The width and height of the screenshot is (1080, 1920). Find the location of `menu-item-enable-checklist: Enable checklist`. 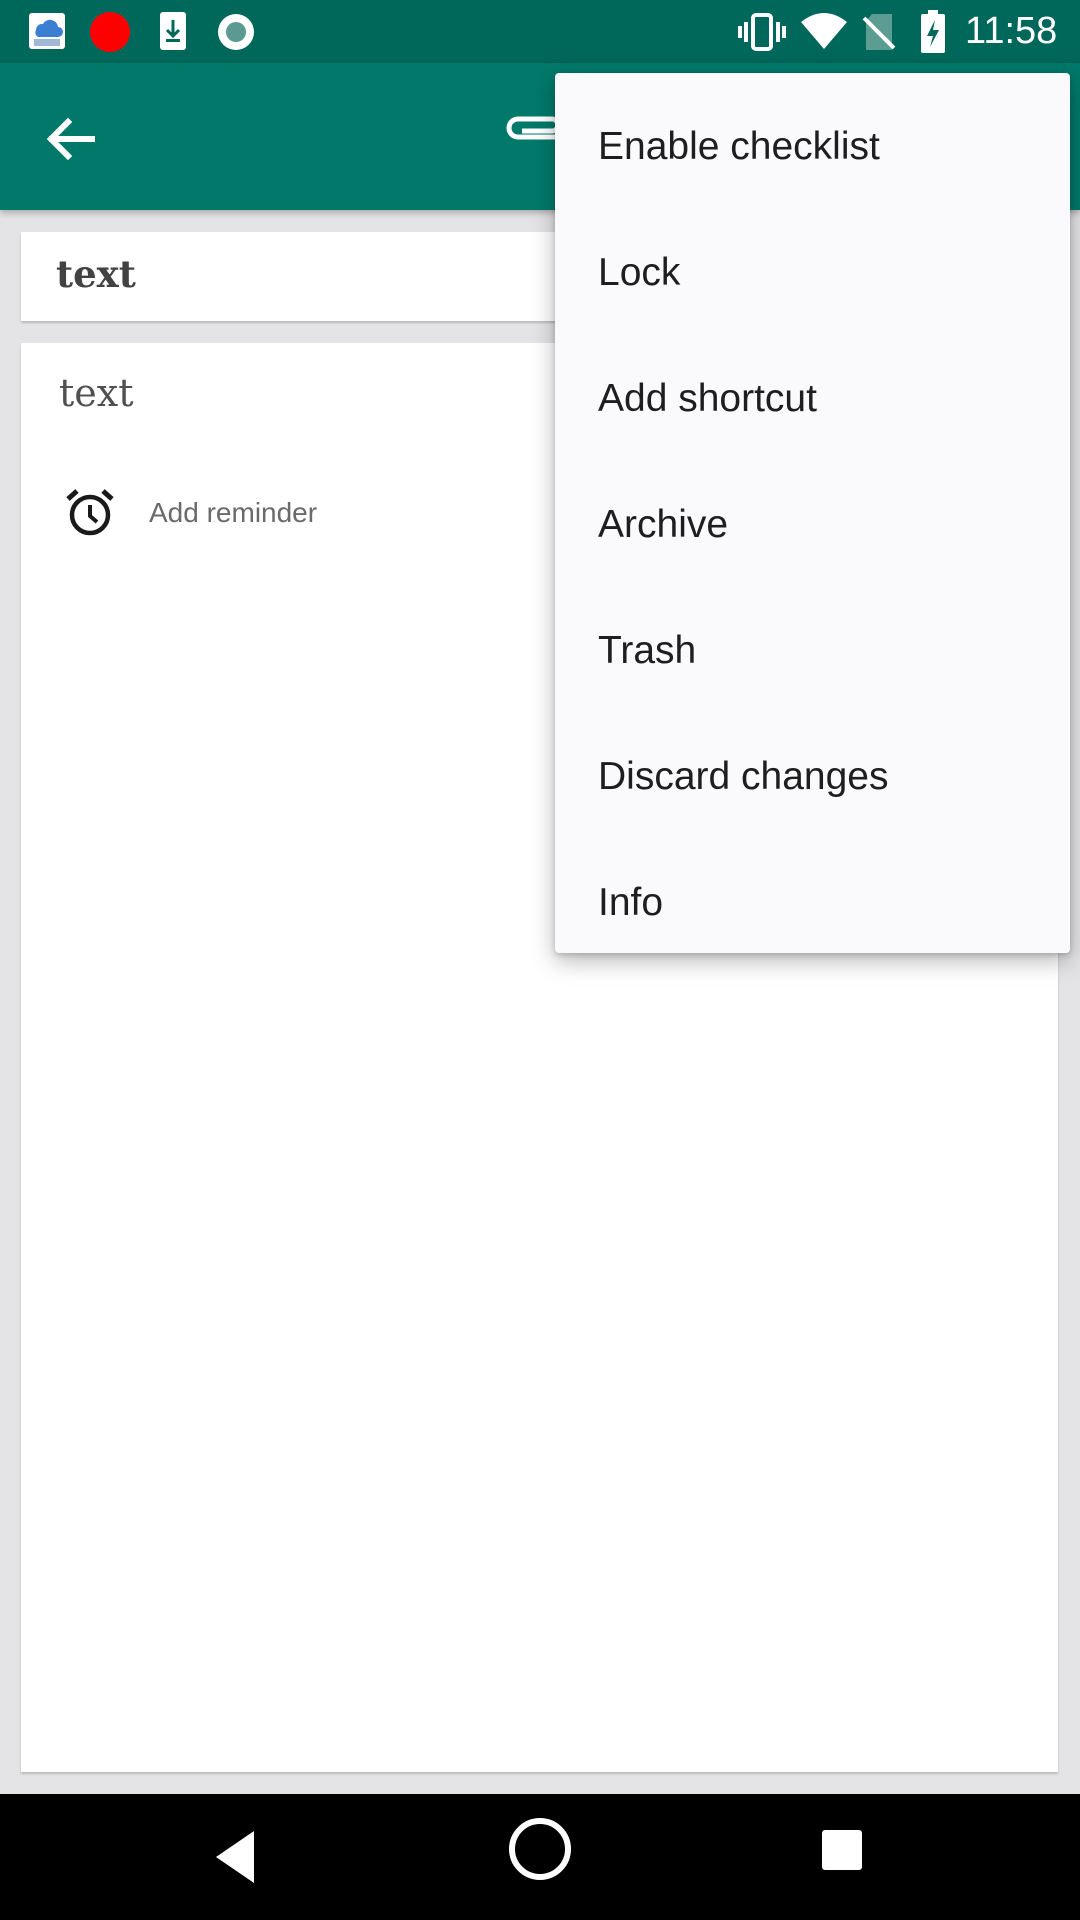

menu-item-enable-checklist: Enable checklist is located at coordinates (812, 147).